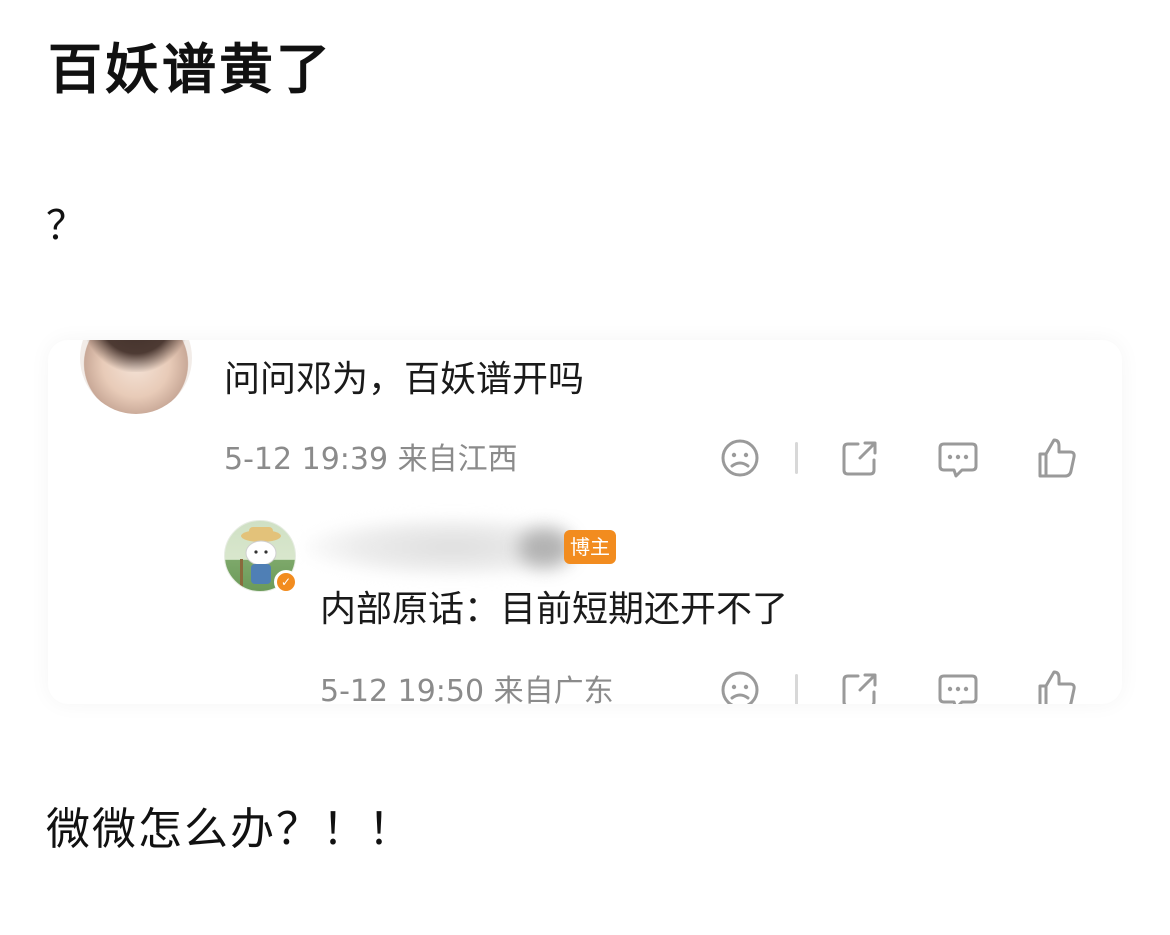  What do you see at coordinates (136, 377) in the screenshot?
I see `avatar` at bounding box center [136, 377].